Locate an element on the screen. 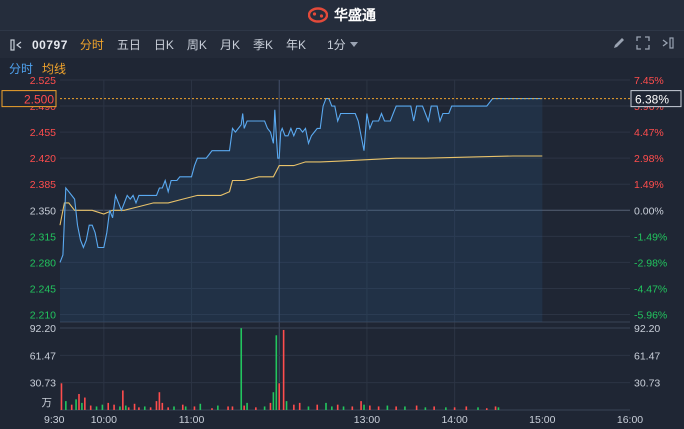 This screenshot has width=684, height=429. volume-tick-label: 92.20 is located at coordinates (43, 329).